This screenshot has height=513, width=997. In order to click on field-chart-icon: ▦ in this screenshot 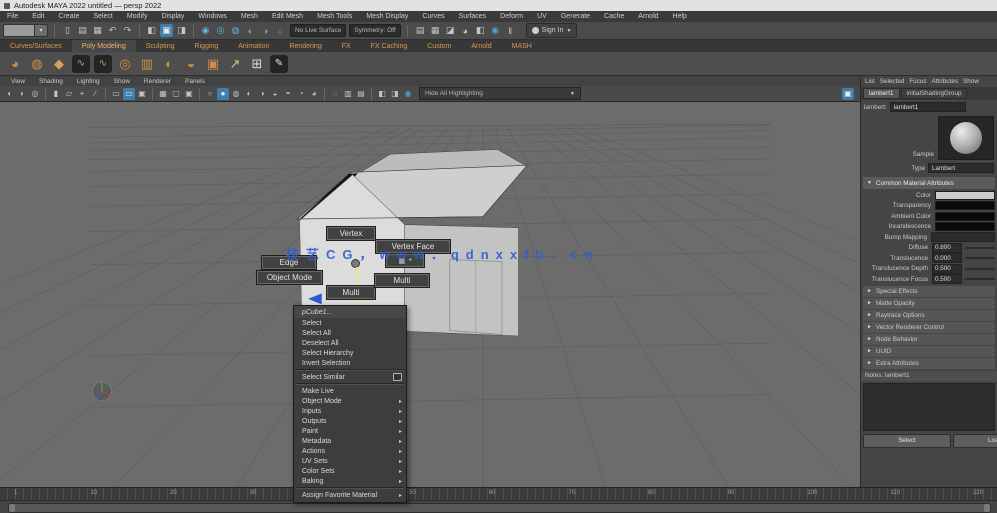, I will do `click(163, 94)`.